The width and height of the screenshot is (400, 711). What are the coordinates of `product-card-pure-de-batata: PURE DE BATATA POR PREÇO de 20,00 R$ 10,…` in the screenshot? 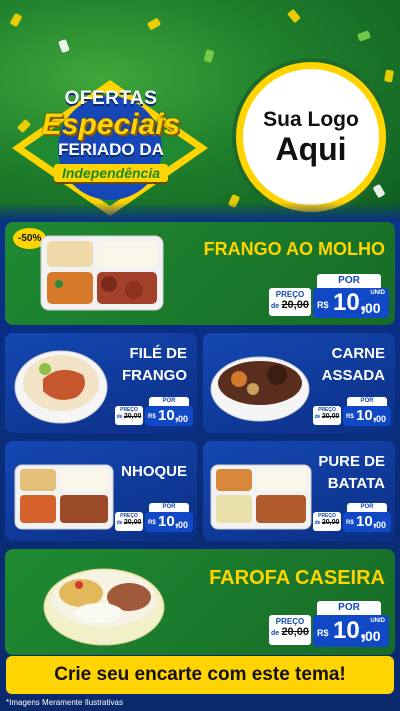 It's located at (299, 491).